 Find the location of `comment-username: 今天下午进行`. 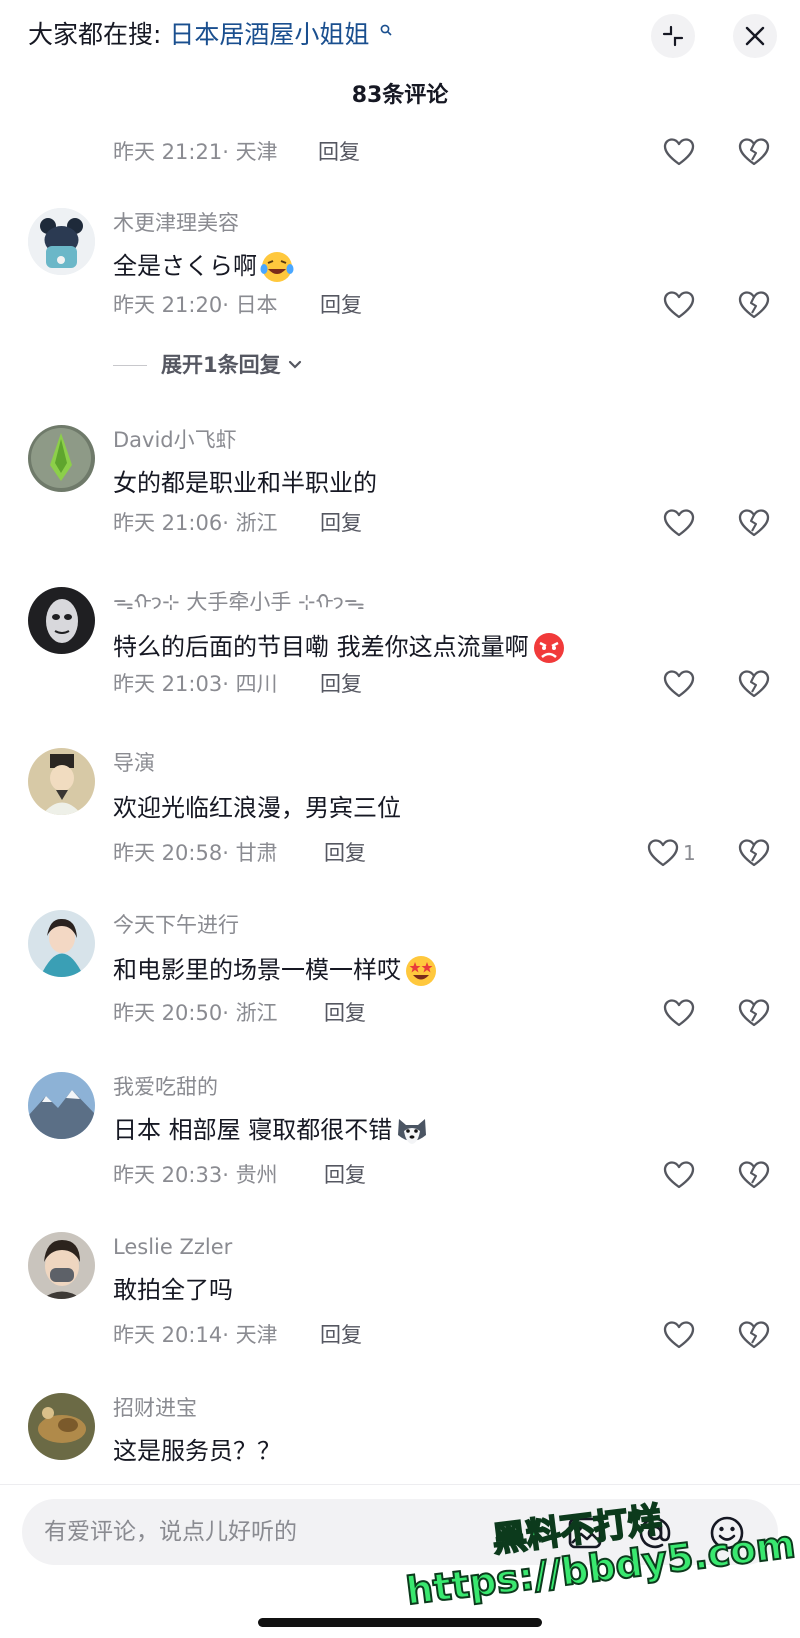

comment-username: 今天下午进行 is located at coordinates (176, 925).